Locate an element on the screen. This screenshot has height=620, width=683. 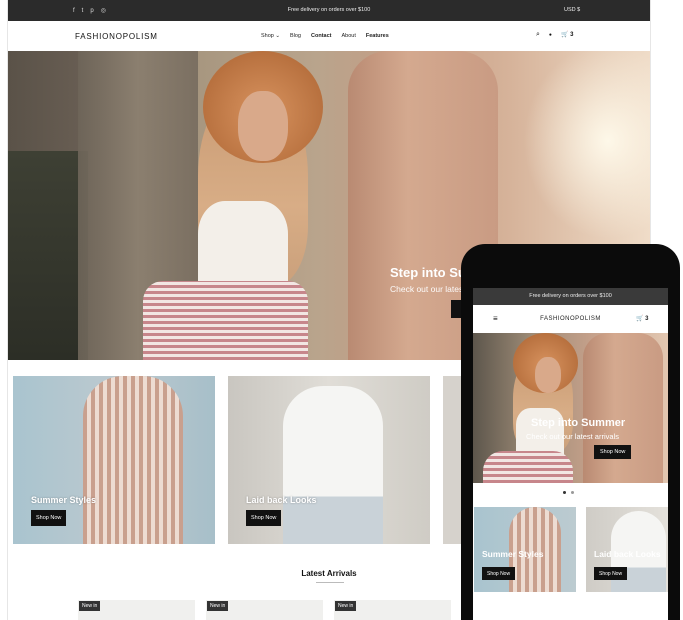
main-menu: Shop ⌄ Blog Contact About Features is located at coordinates (325, 36).